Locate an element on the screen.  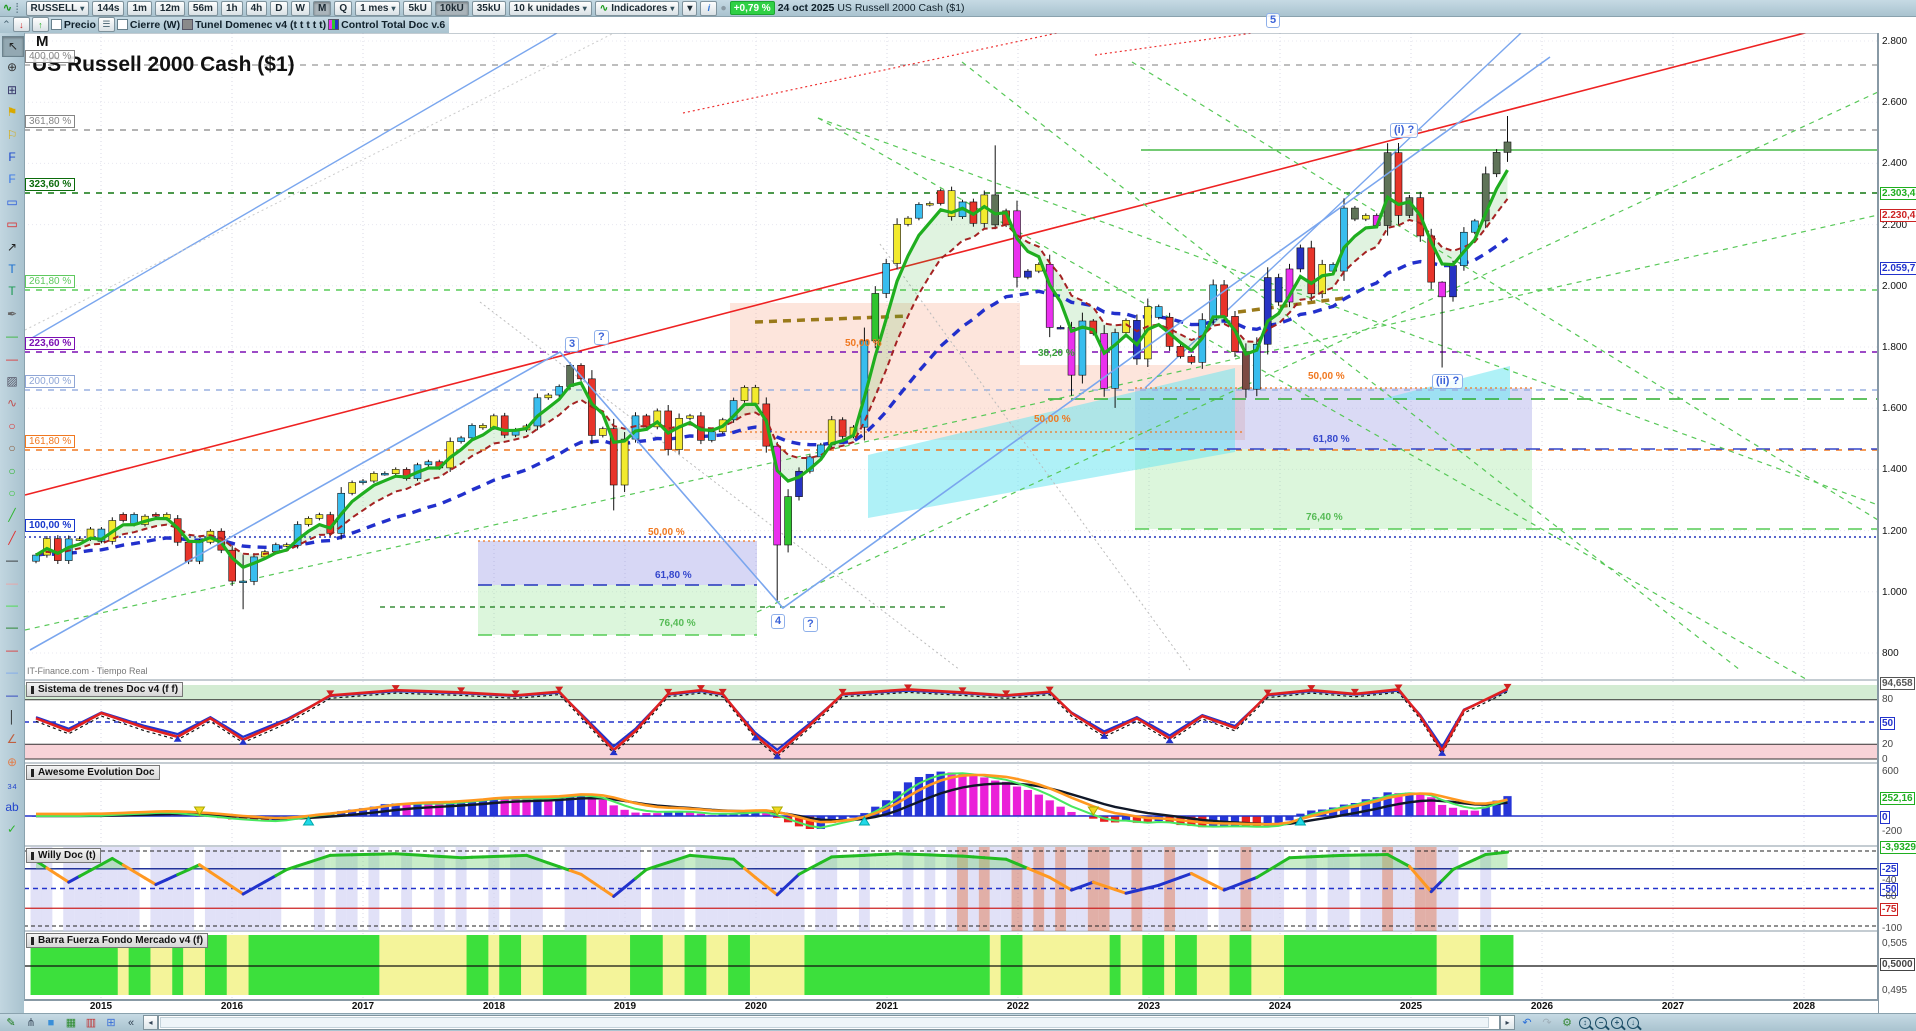
buy-arrow-icon: ↑ is located at coordinates (40, 24).